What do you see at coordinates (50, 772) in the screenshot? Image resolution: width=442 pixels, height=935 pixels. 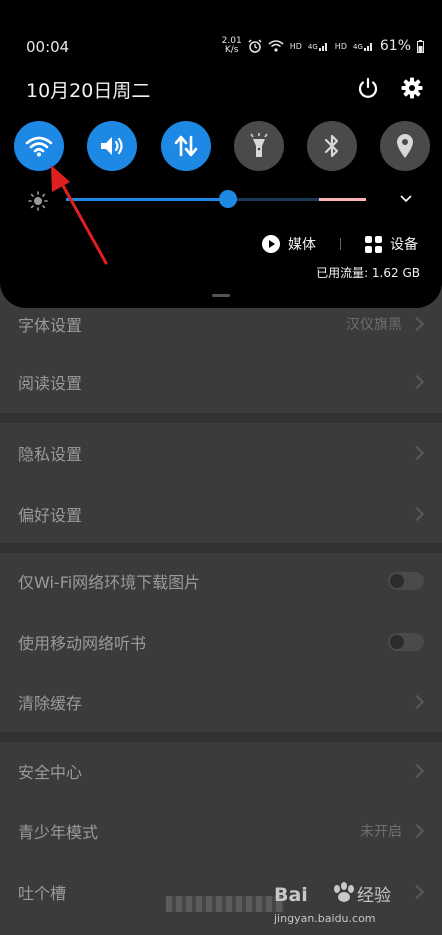 I see `security-center-label: 安全中心` at bounding box center [50, 772].